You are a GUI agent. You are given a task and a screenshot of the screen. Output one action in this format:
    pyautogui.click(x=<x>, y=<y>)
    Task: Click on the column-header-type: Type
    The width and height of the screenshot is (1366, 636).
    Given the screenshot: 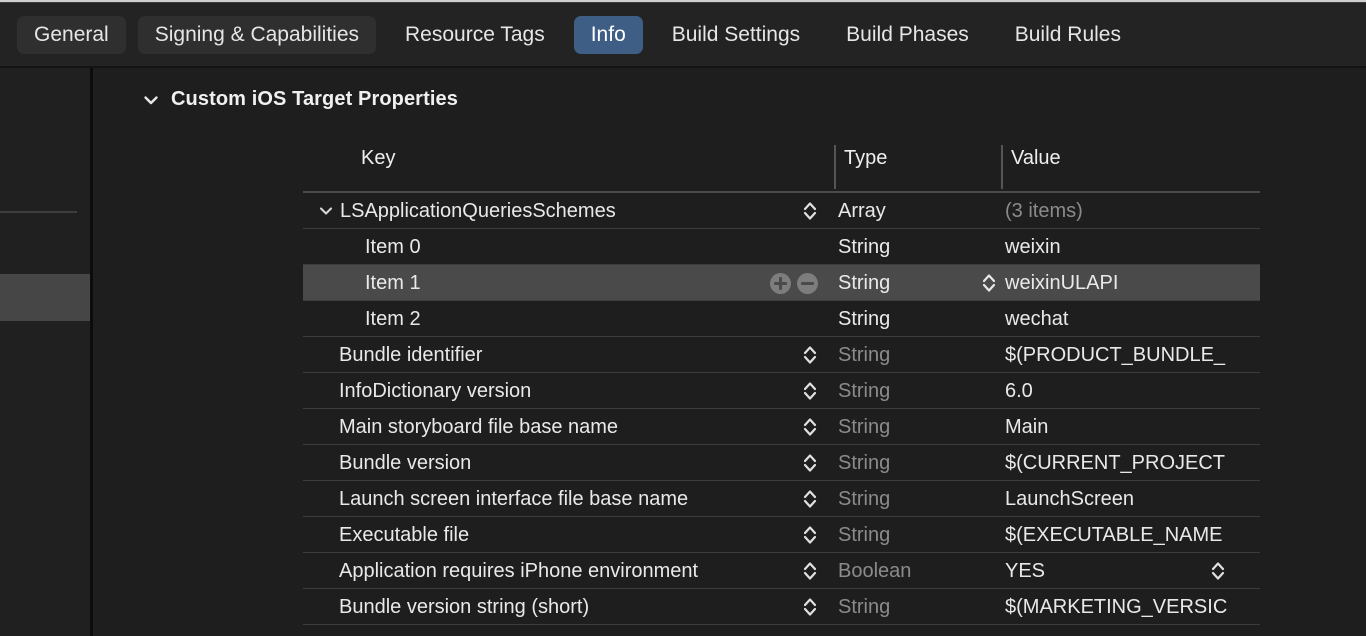 What is the action you would take?
    pyautogui.click(x=865, y=158)
    